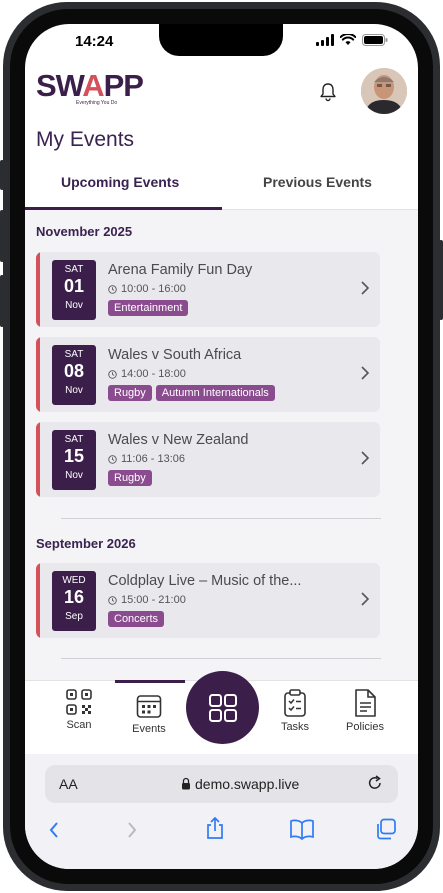 This screenshot has width=443, height=893. I want to click on event-time-text: 10:00 - 16:00, so click(153, 289).